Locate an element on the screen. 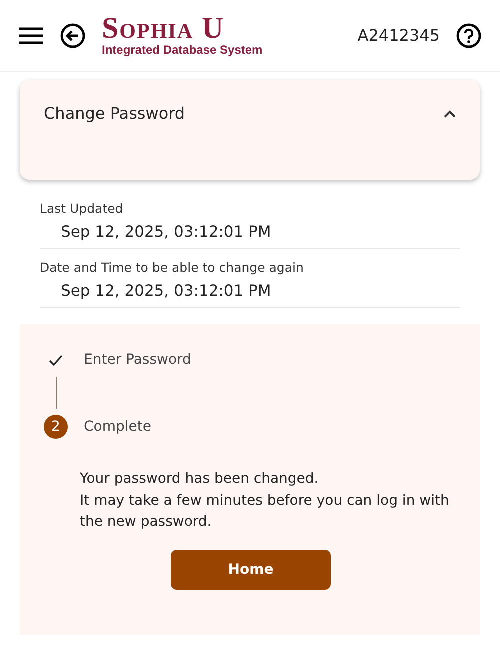  logo-subtitle: Integrated Database System is located at coordinates (182, 51).